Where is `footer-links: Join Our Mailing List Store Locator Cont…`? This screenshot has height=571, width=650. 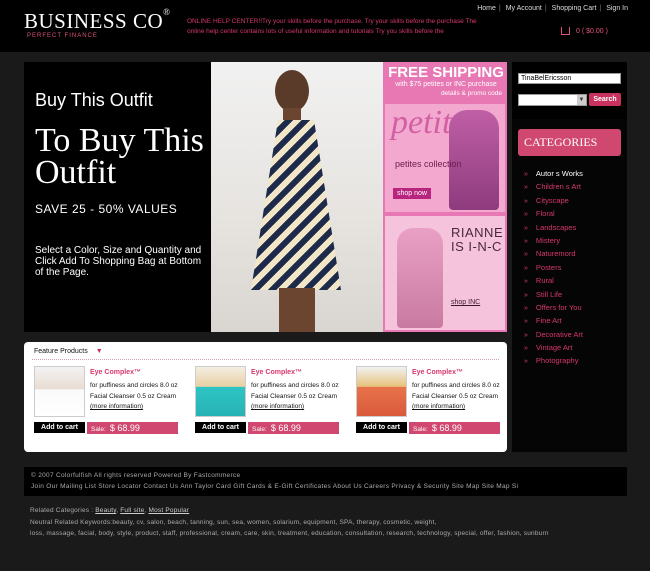 footer-links: Join Our Mailing List Store Locator Cont… is located at coordinates (274, 486).